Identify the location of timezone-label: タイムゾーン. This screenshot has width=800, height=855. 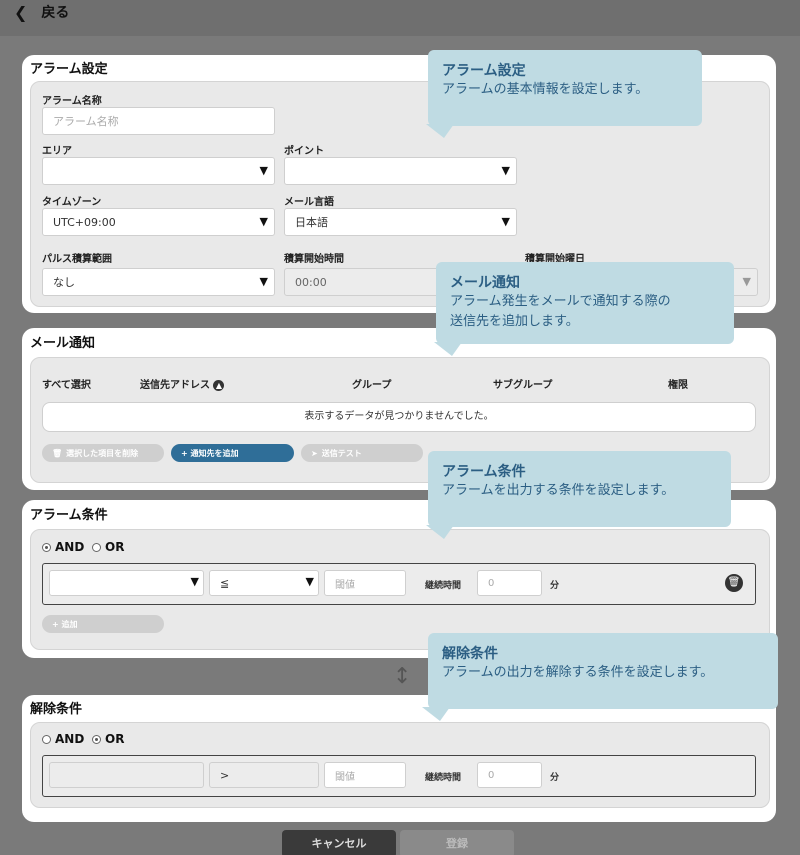
(72, 202).